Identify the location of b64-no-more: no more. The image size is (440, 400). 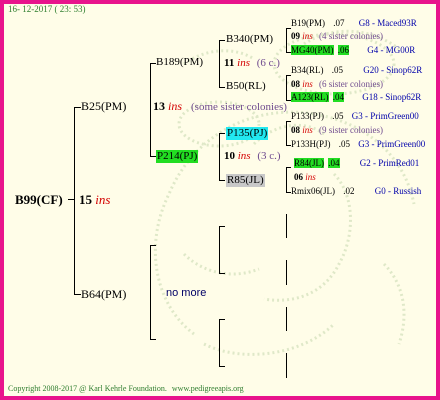
(186, 293).